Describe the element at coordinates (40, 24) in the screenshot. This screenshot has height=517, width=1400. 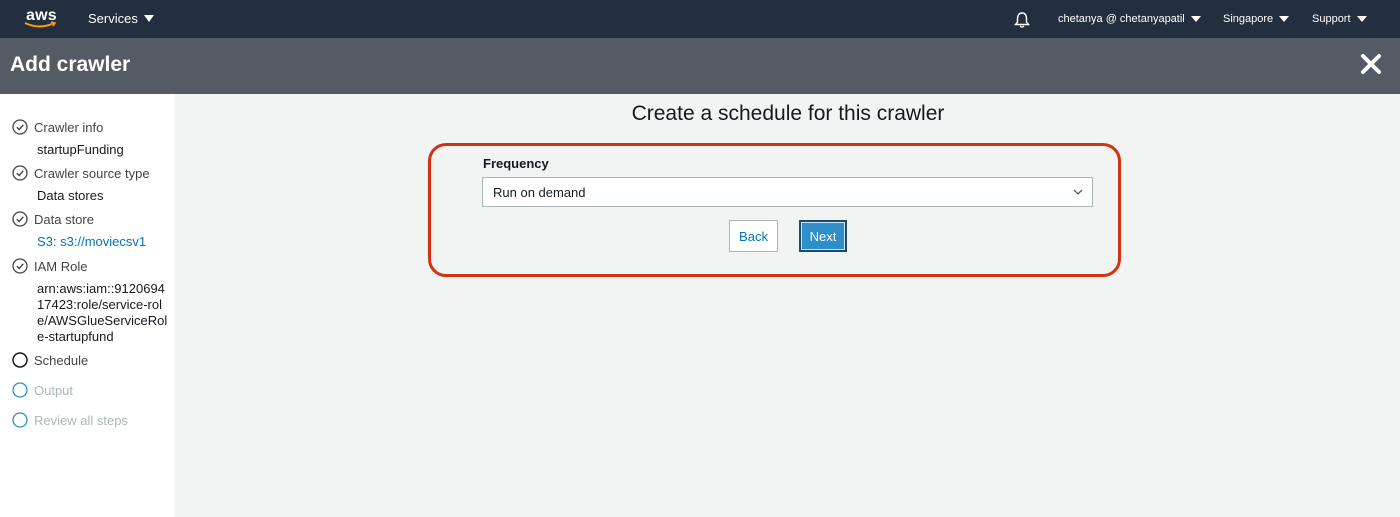
I see `aws-smile-icon` at that location.